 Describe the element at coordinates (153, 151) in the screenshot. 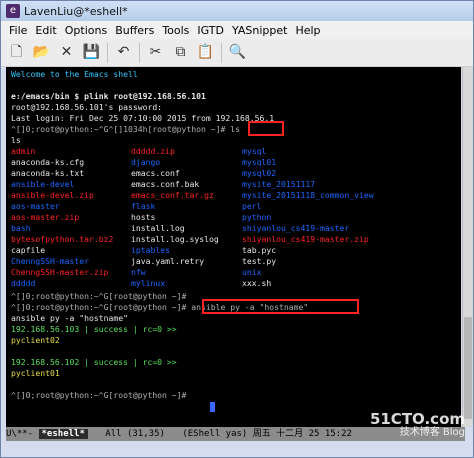

I see `ls-entry: ddddd.zip` at that location.